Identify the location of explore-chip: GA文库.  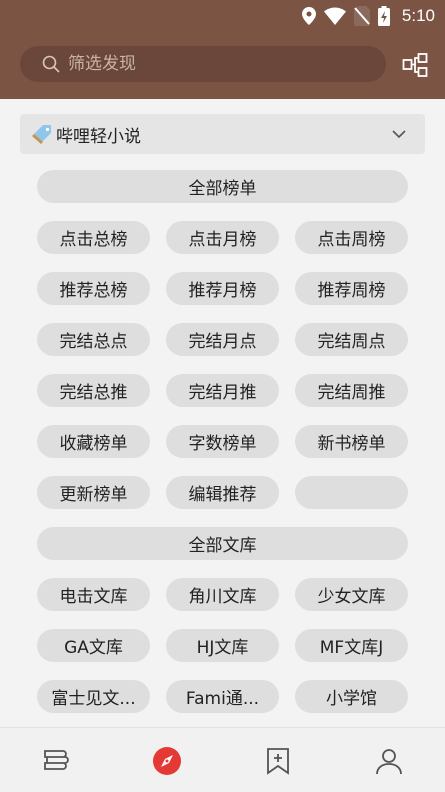
(93, 645).